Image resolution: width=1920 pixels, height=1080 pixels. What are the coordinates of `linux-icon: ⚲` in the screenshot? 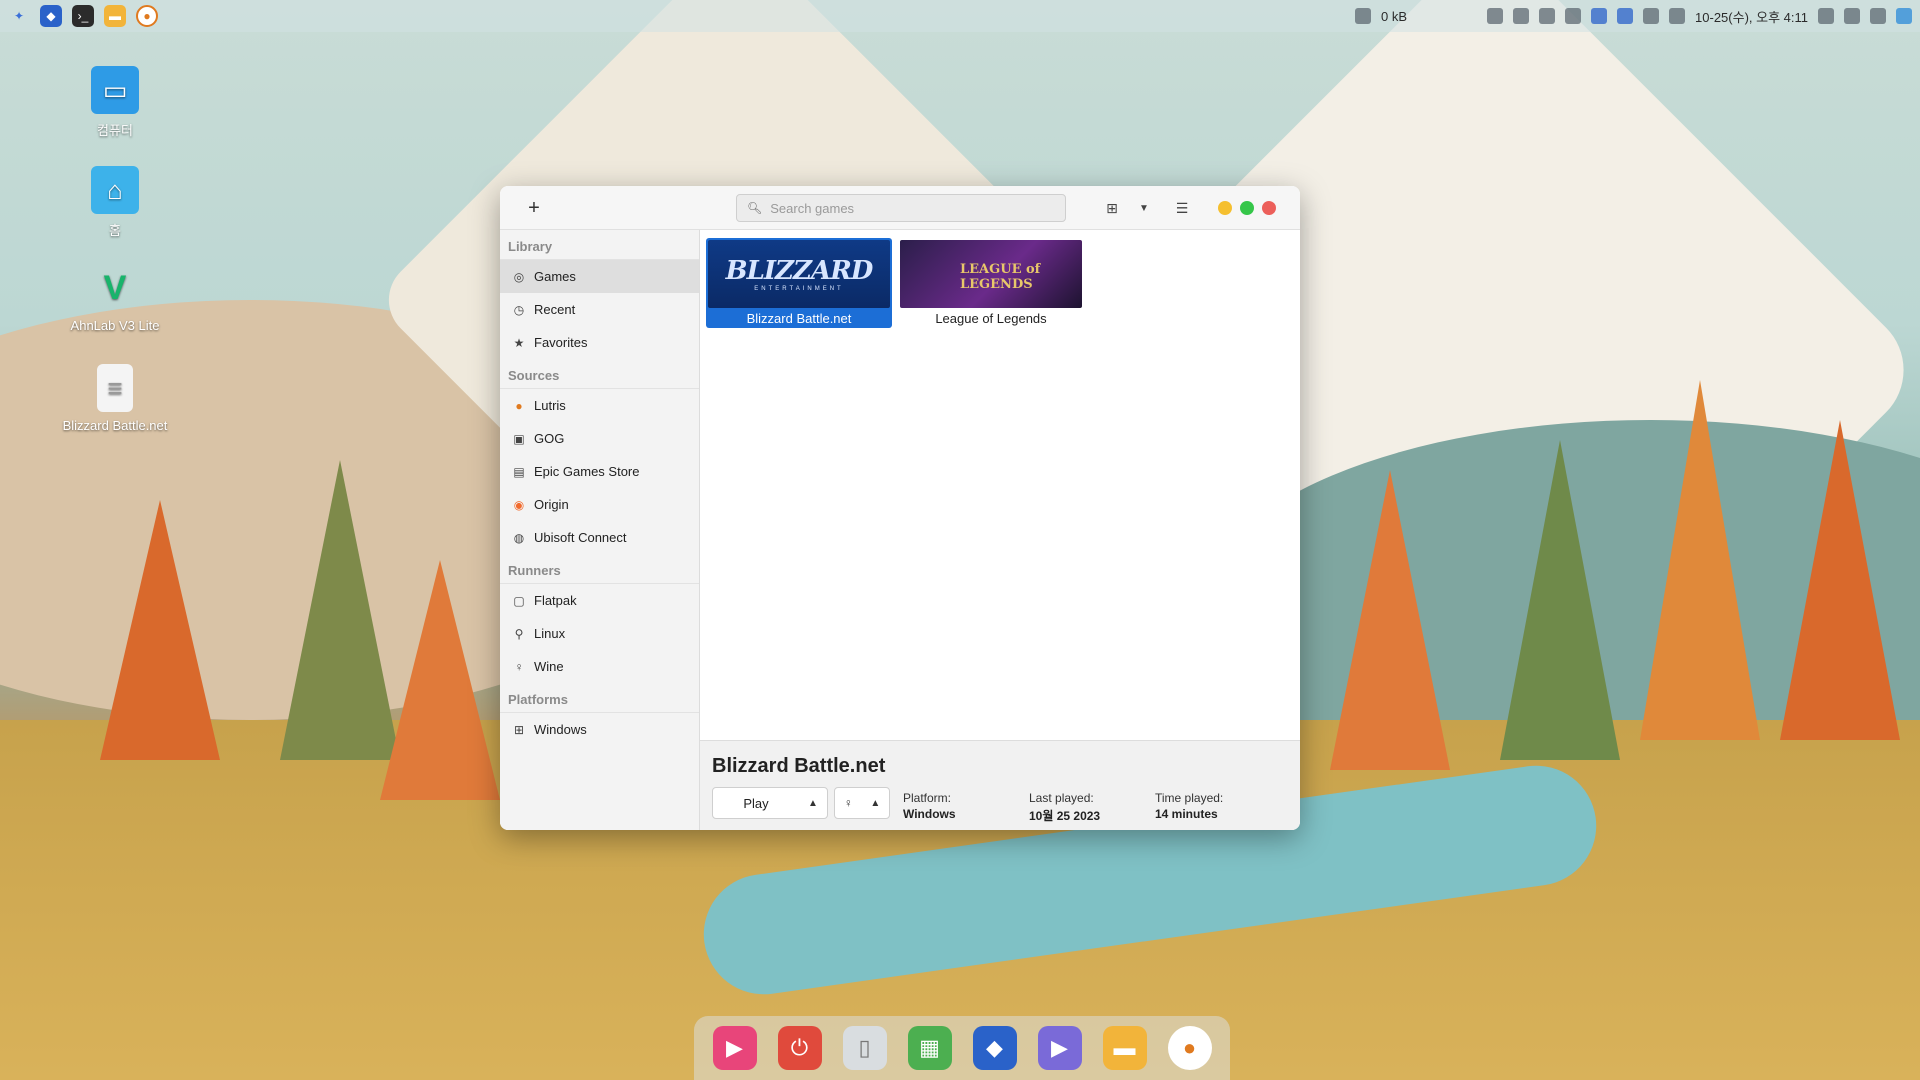 It's located at (519, 633).